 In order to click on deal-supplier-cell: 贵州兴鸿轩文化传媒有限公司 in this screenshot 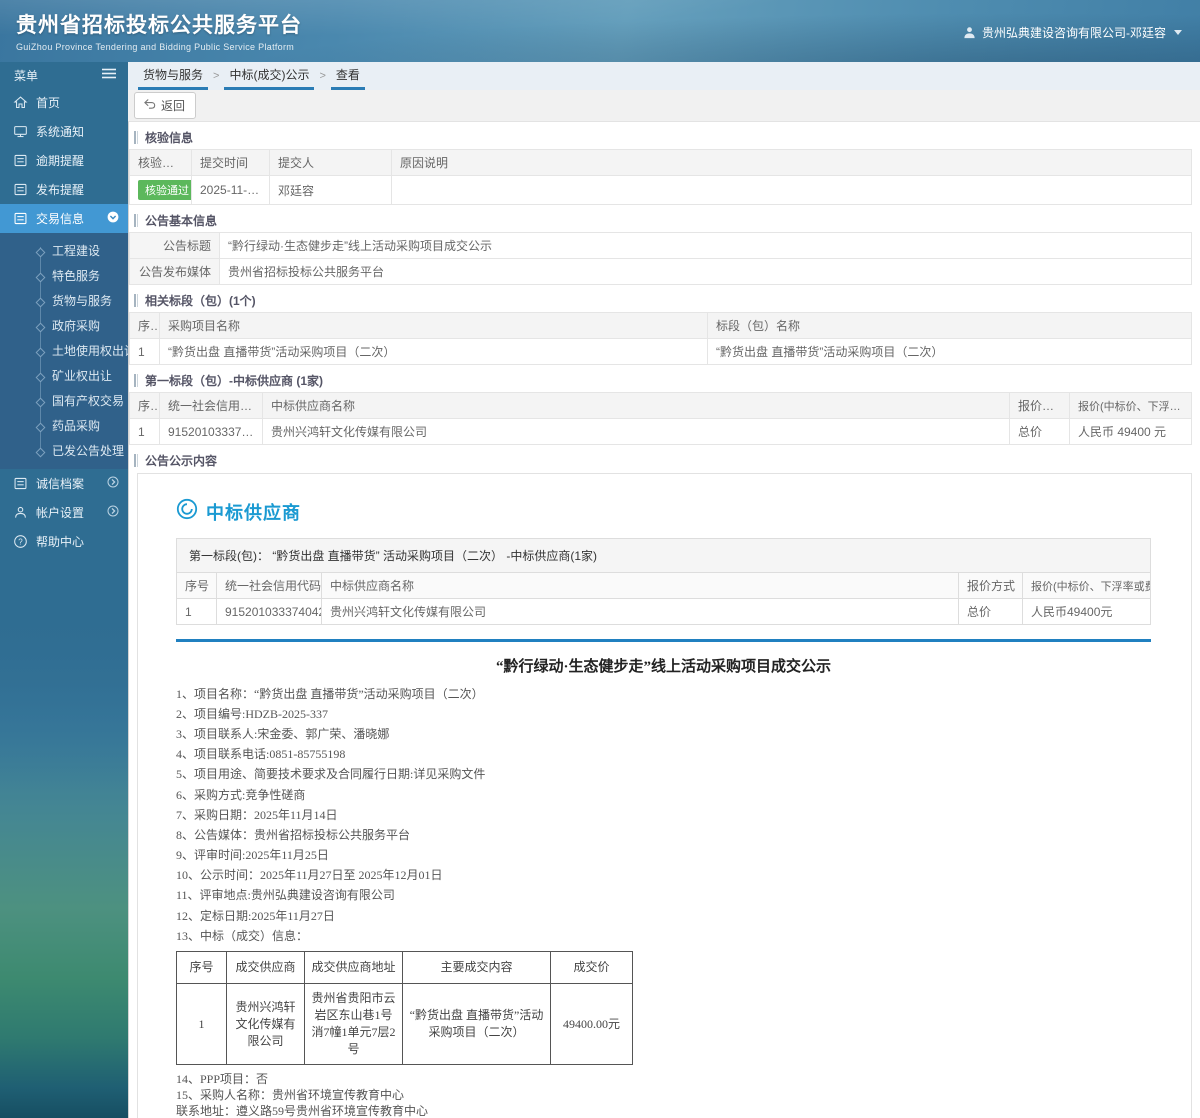, I will do `click(265, 1024)`.